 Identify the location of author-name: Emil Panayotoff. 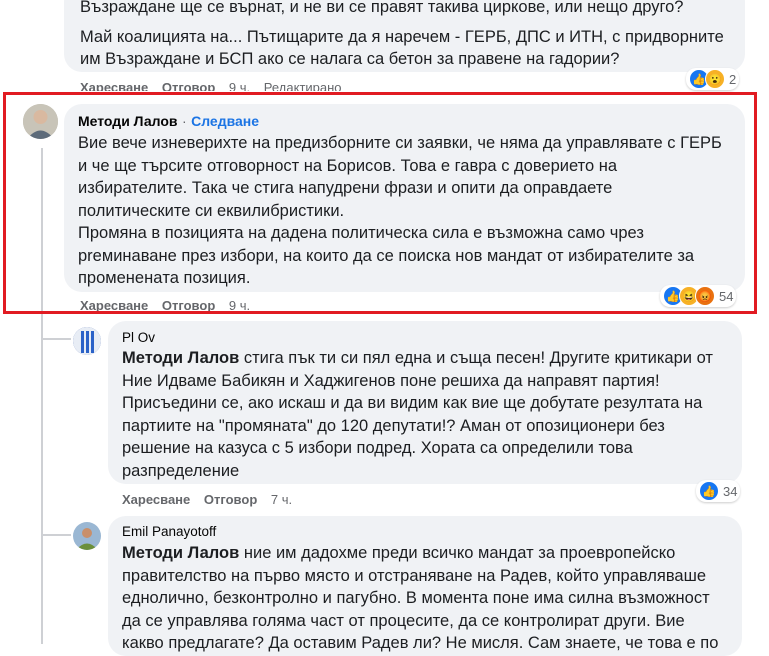
(169, 531).